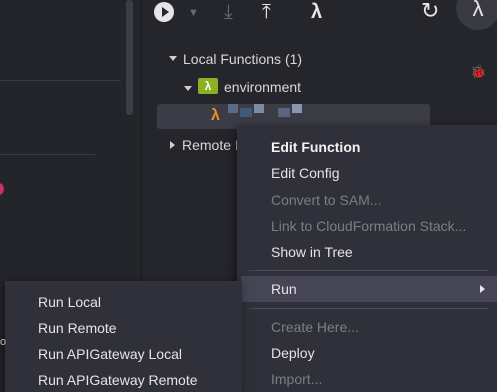 Image resolution: width=497 pixels, height=392 pixels. I want to click on left-scrollbar, so click(129, 57).